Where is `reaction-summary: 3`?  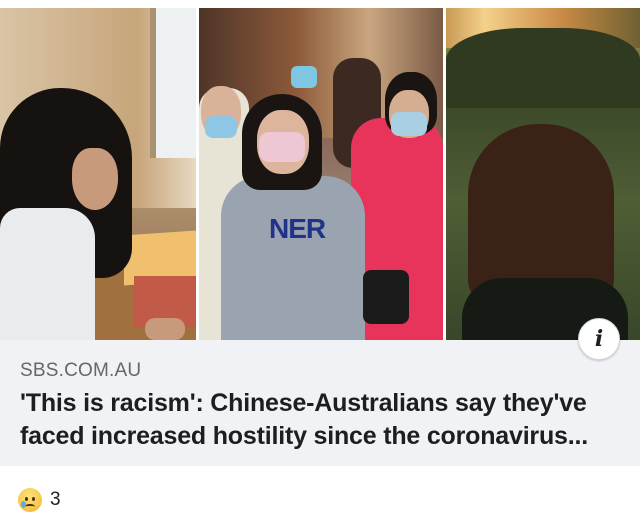 reaction-summary: 3 is located at coordinates (39, 500).